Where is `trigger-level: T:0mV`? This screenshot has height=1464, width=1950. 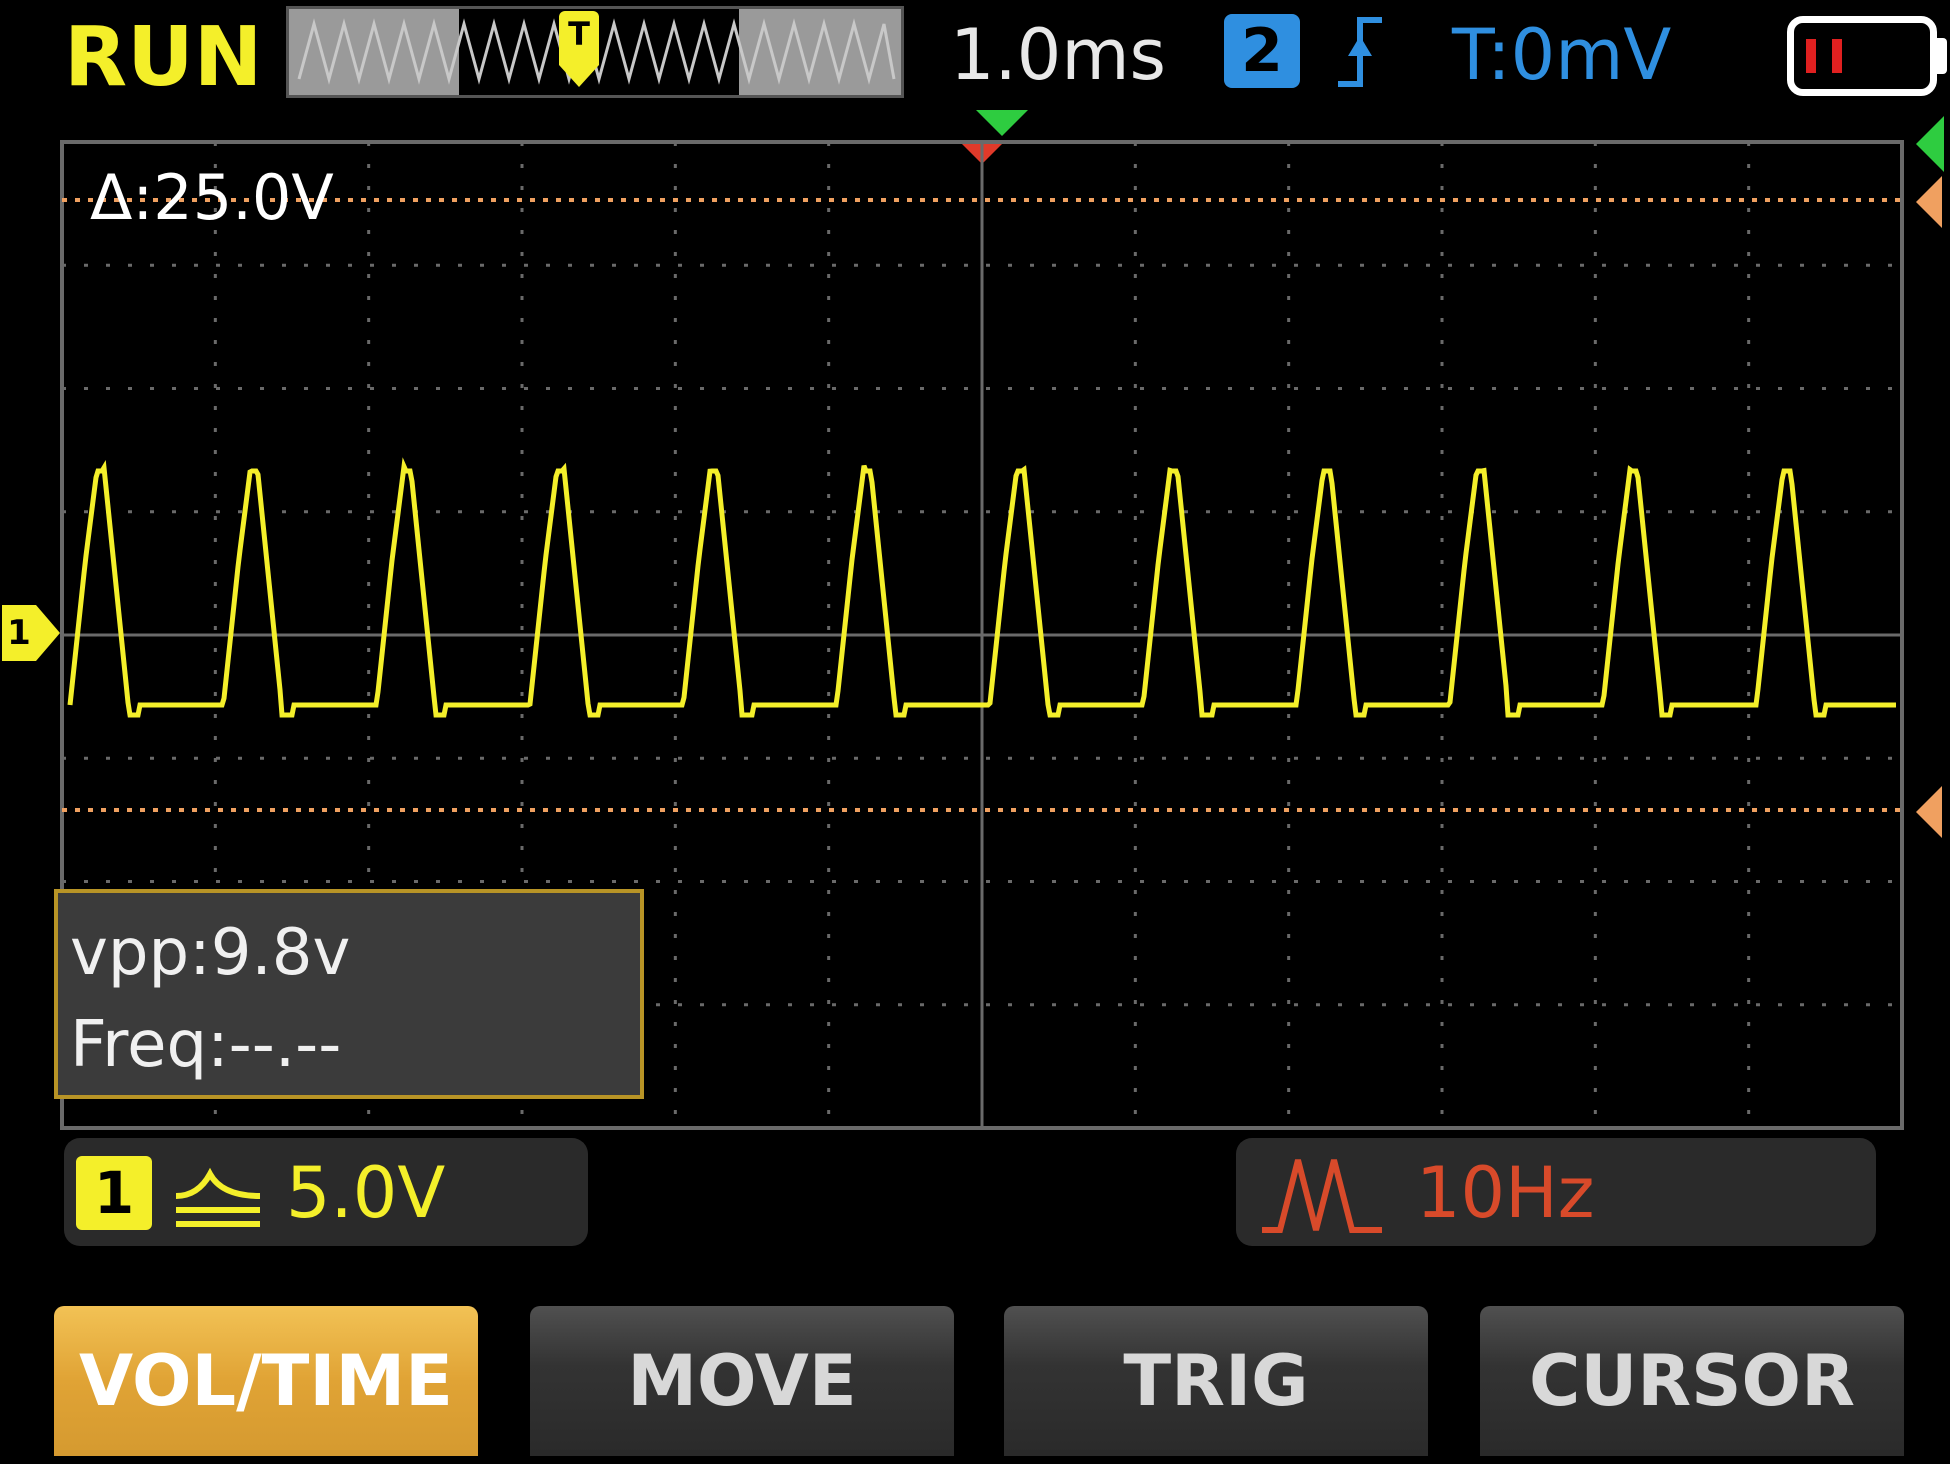 trigger-level: T:0mV is located at coordinates (1561, 55).